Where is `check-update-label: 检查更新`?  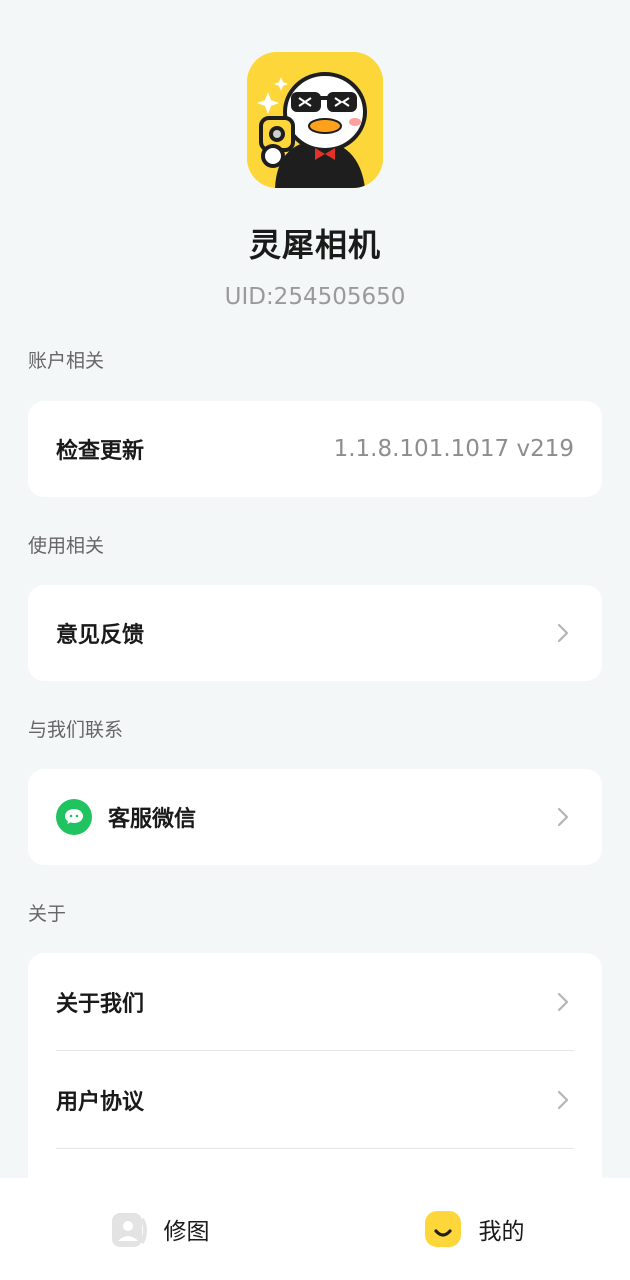 check-update-label: 检查更新 is located at coordinates (100, 451).